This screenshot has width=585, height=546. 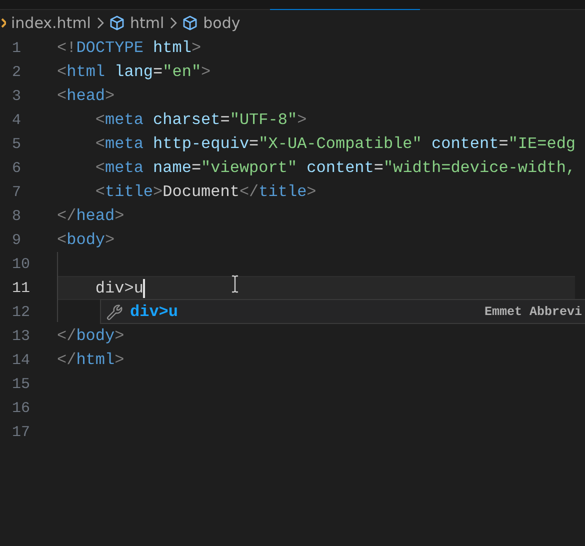 What do you see at coordinates (21, 360) in the screenshot?
I see `line-number: 14` at bounding box center [21, 360].